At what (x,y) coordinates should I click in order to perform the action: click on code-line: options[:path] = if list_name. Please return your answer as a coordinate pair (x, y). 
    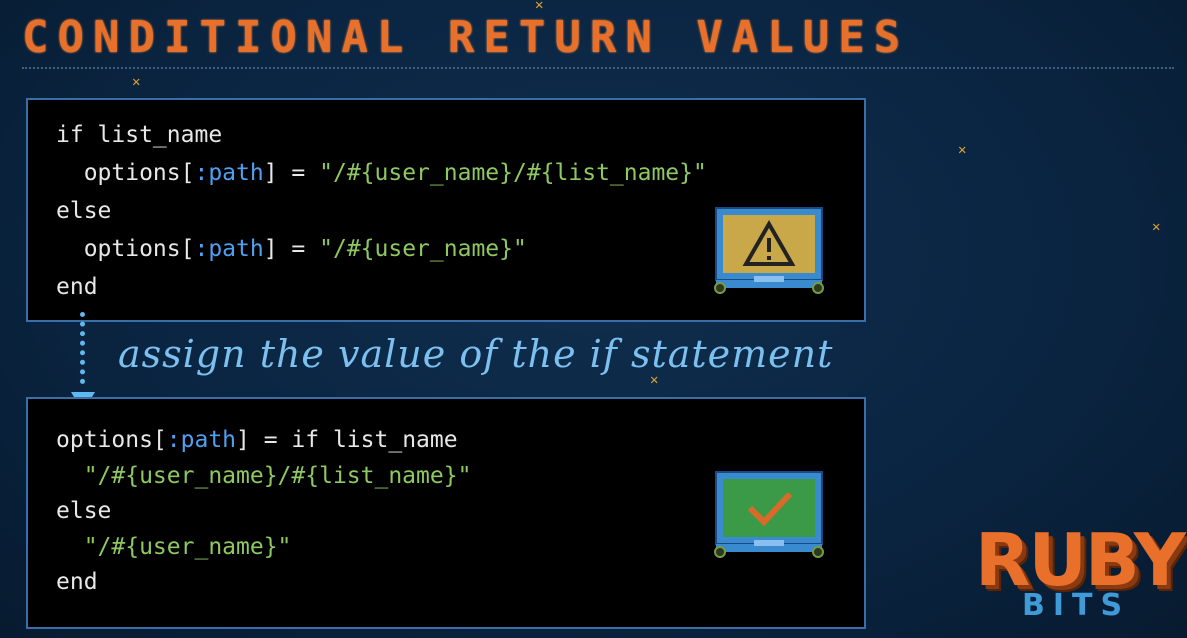
    Looking at the image, I should click on (257, 440).